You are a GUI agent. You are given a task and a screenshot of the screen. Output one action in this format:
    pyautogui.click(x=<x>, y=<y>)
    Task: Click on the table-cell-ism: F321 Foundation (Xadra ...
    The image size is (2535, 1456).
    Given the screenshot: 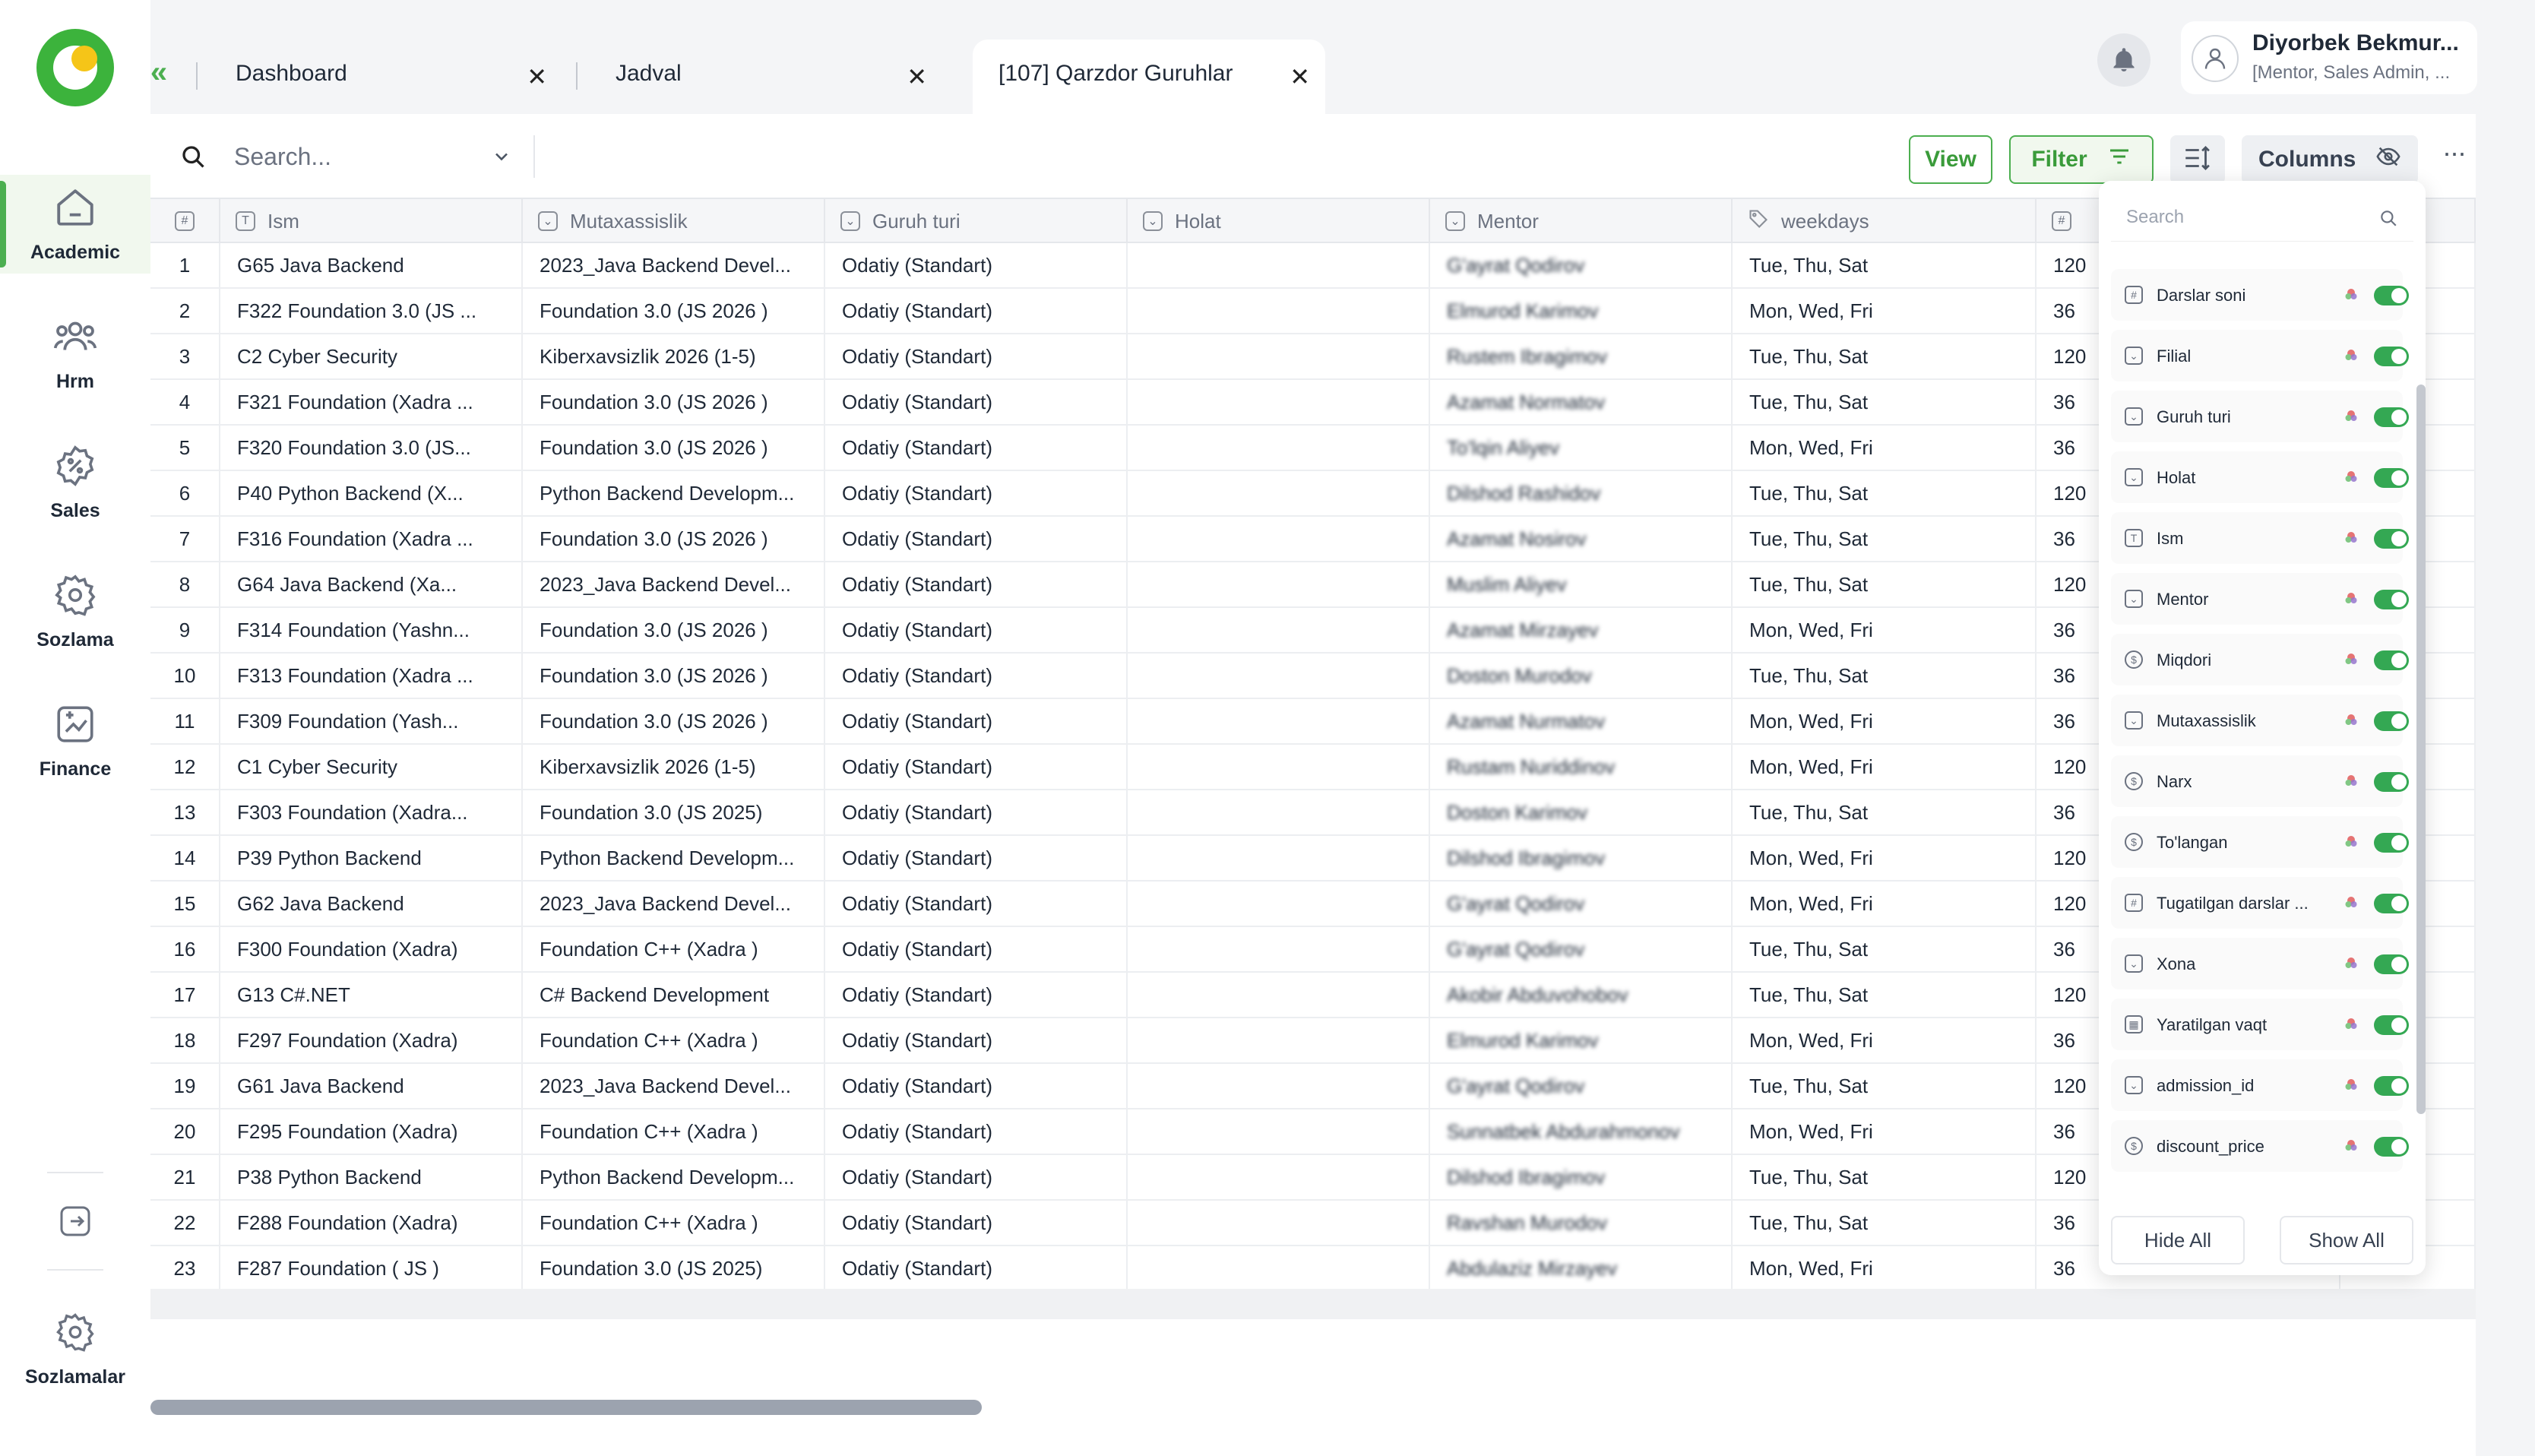 What is the action you would take?
    pyautogui.click(x=371, y=402)
    